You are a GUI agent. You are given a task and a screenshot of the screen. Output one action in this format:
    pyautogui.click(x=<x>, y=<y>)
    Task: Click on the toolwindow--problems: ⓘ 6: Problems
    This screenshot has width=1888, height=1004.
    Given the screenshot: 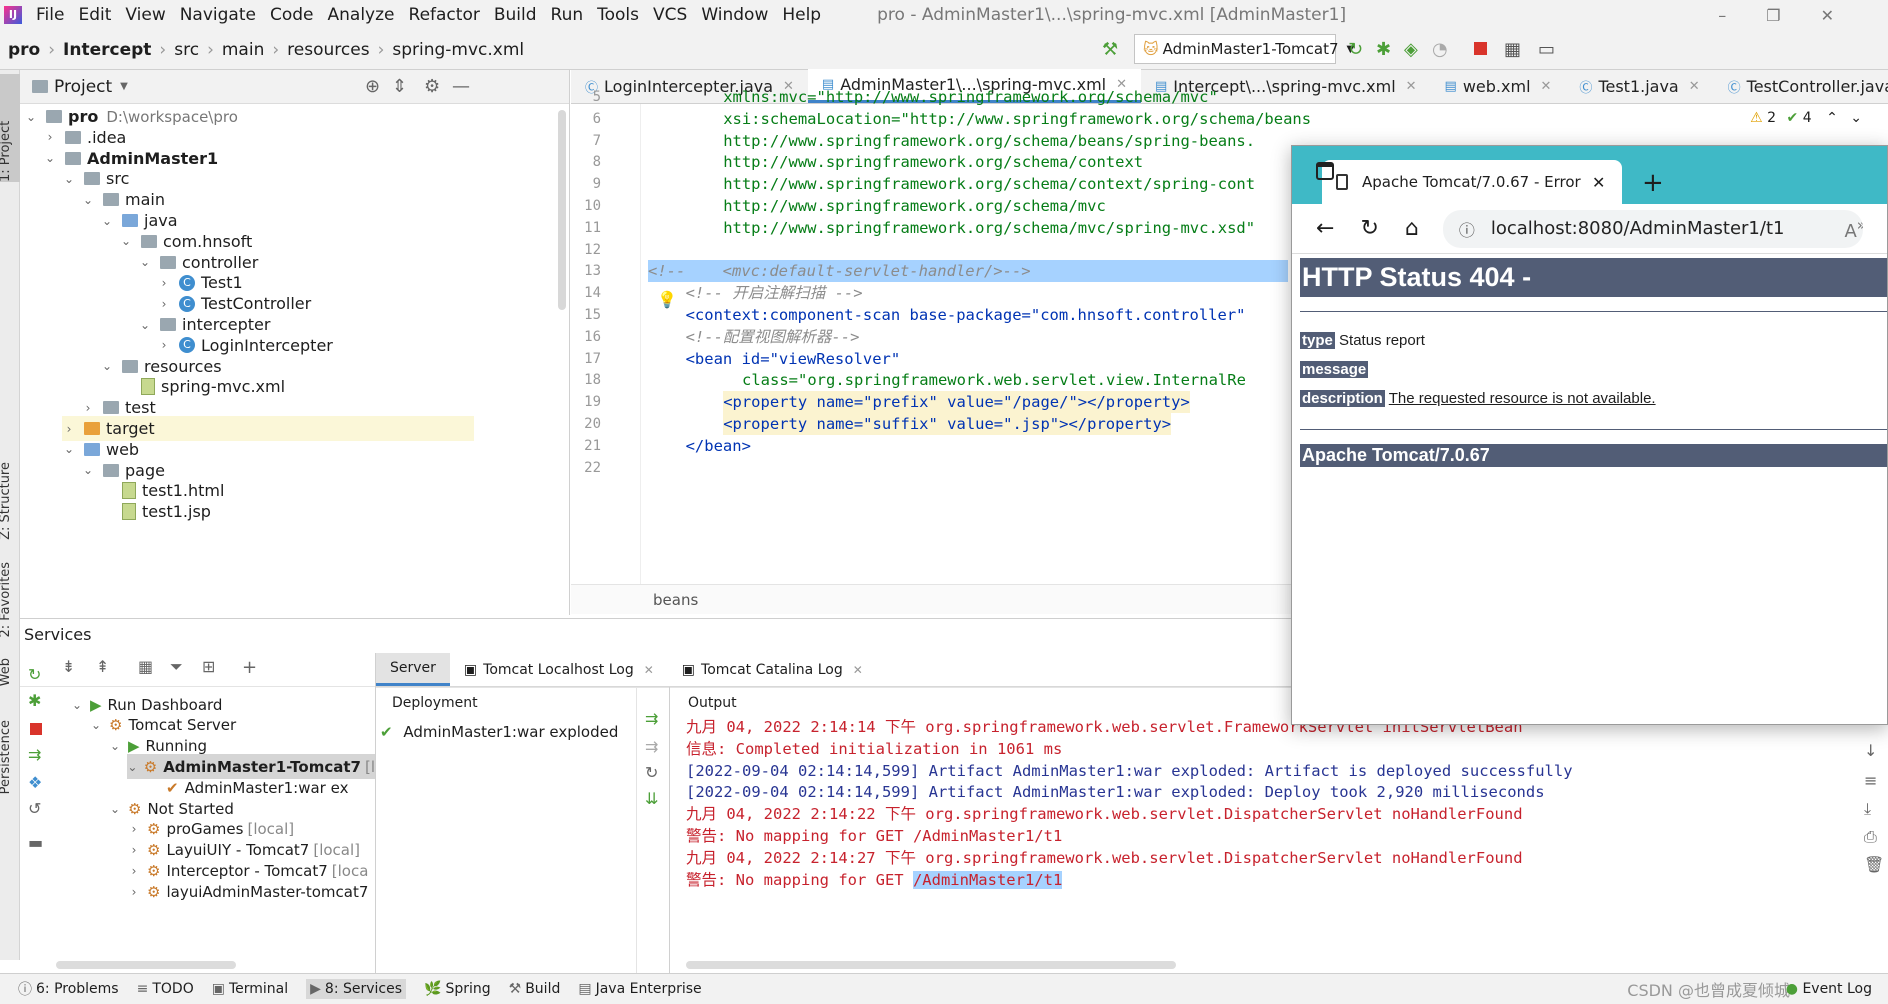 What is the action you would take?
    pyautogui.click(x=68, y=989)
    